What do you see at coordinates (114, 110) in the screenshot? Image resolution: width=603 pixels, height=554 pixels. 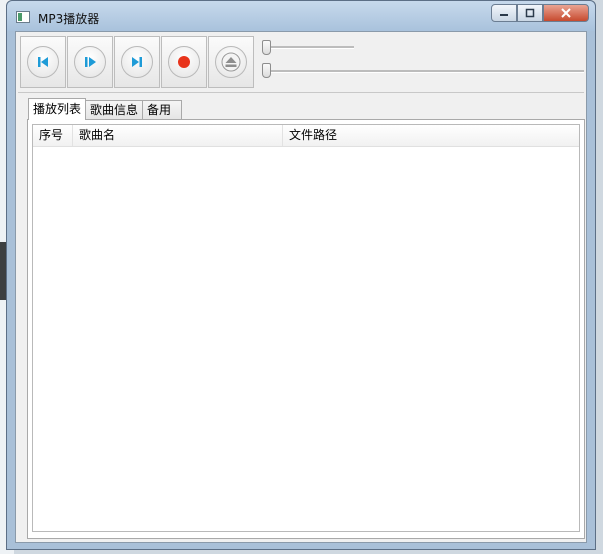 I see `tab-song-info: 歌曲信息` at bounding box center [114, 110].